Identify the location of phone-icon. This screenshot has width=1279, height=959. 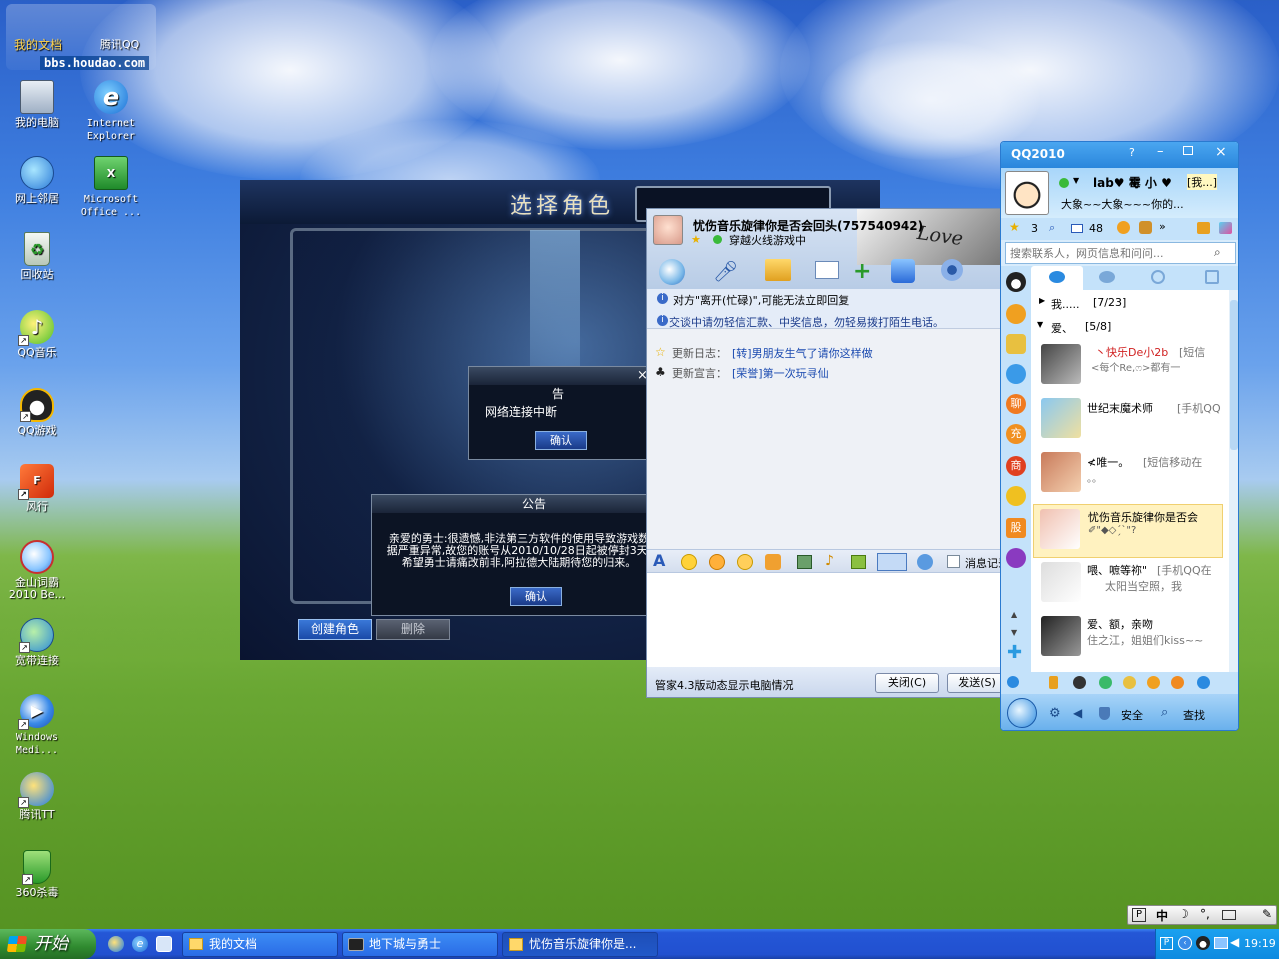
(1053, 682).